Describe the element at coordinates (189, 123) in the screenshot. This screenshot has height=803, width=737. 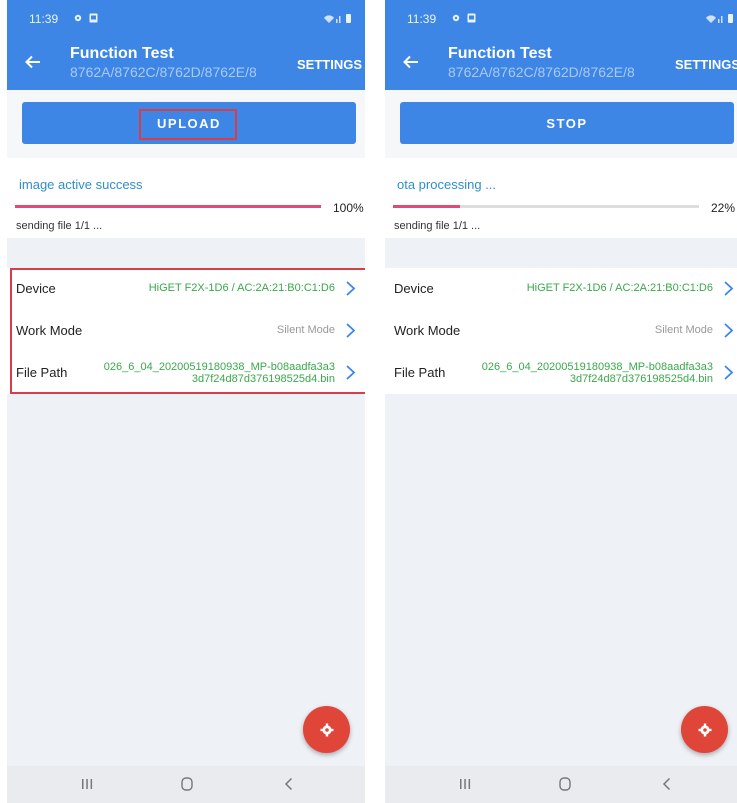
I see `upload-button: UPLOAD` at that location.